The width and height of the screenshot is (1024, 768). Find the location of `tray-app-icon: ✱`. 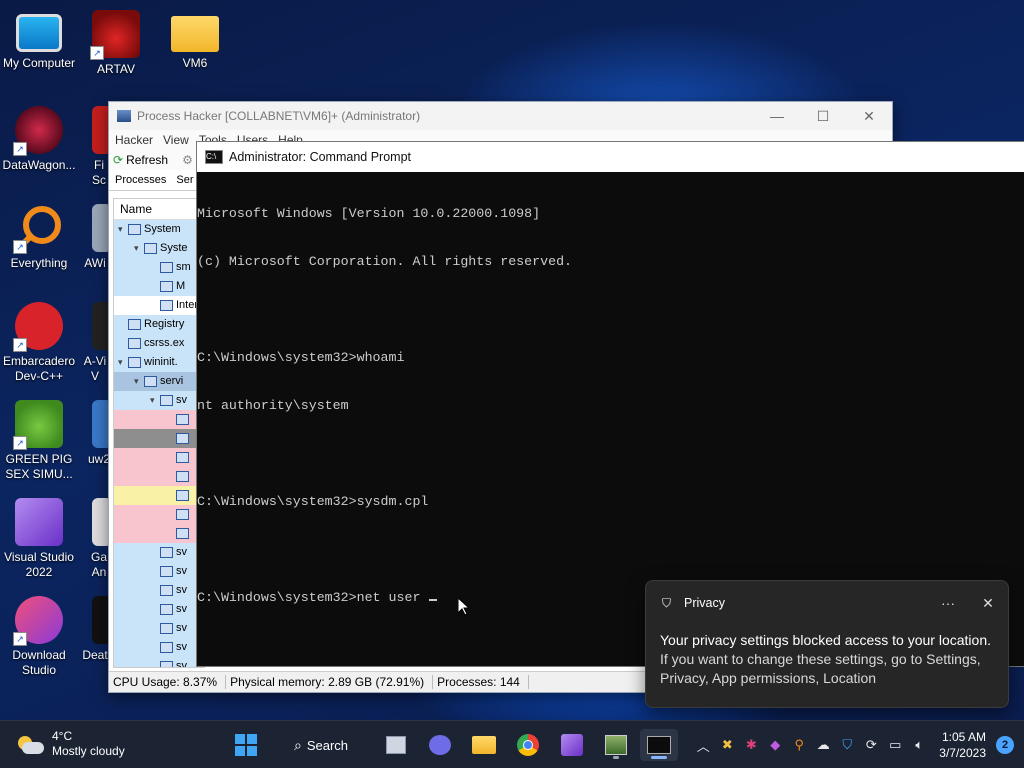

tray-app-icon: ✱ is located at coordinates (751, 745).